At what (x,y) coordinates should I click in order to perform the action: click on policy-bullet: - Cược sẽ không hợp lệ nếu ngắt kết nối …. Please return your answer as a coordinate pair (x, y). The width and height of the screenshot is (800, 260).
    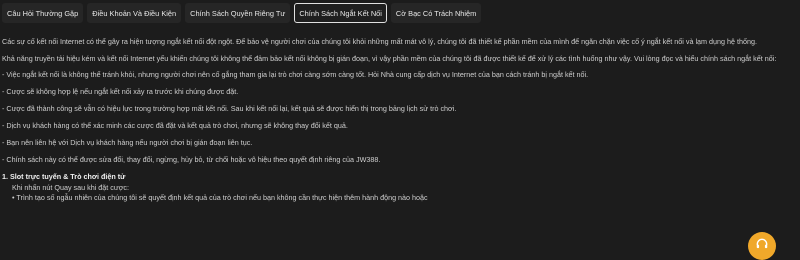
    Looking at the image, I should click on (120, 91).